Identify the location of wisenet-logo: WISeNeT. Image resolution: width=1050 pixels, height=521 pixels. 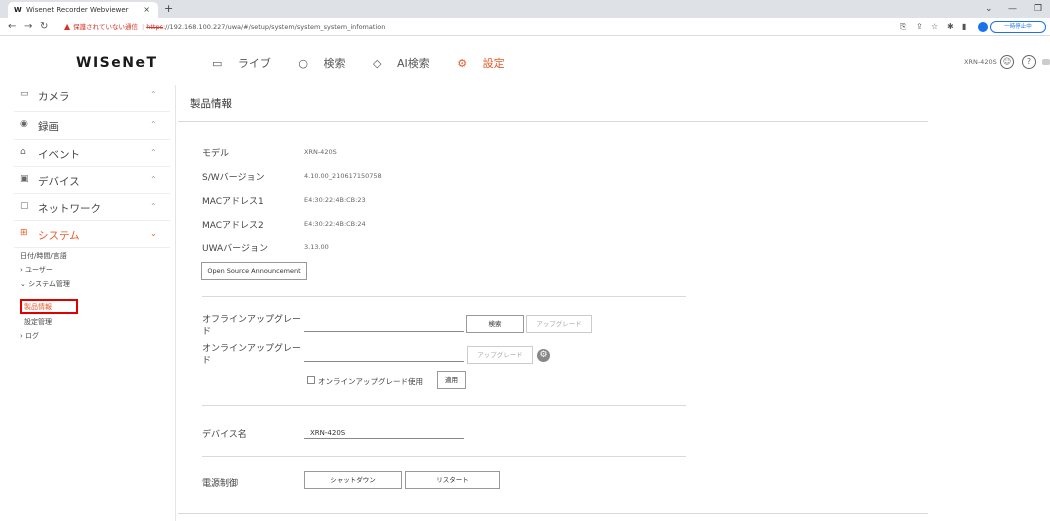
(117, 63).